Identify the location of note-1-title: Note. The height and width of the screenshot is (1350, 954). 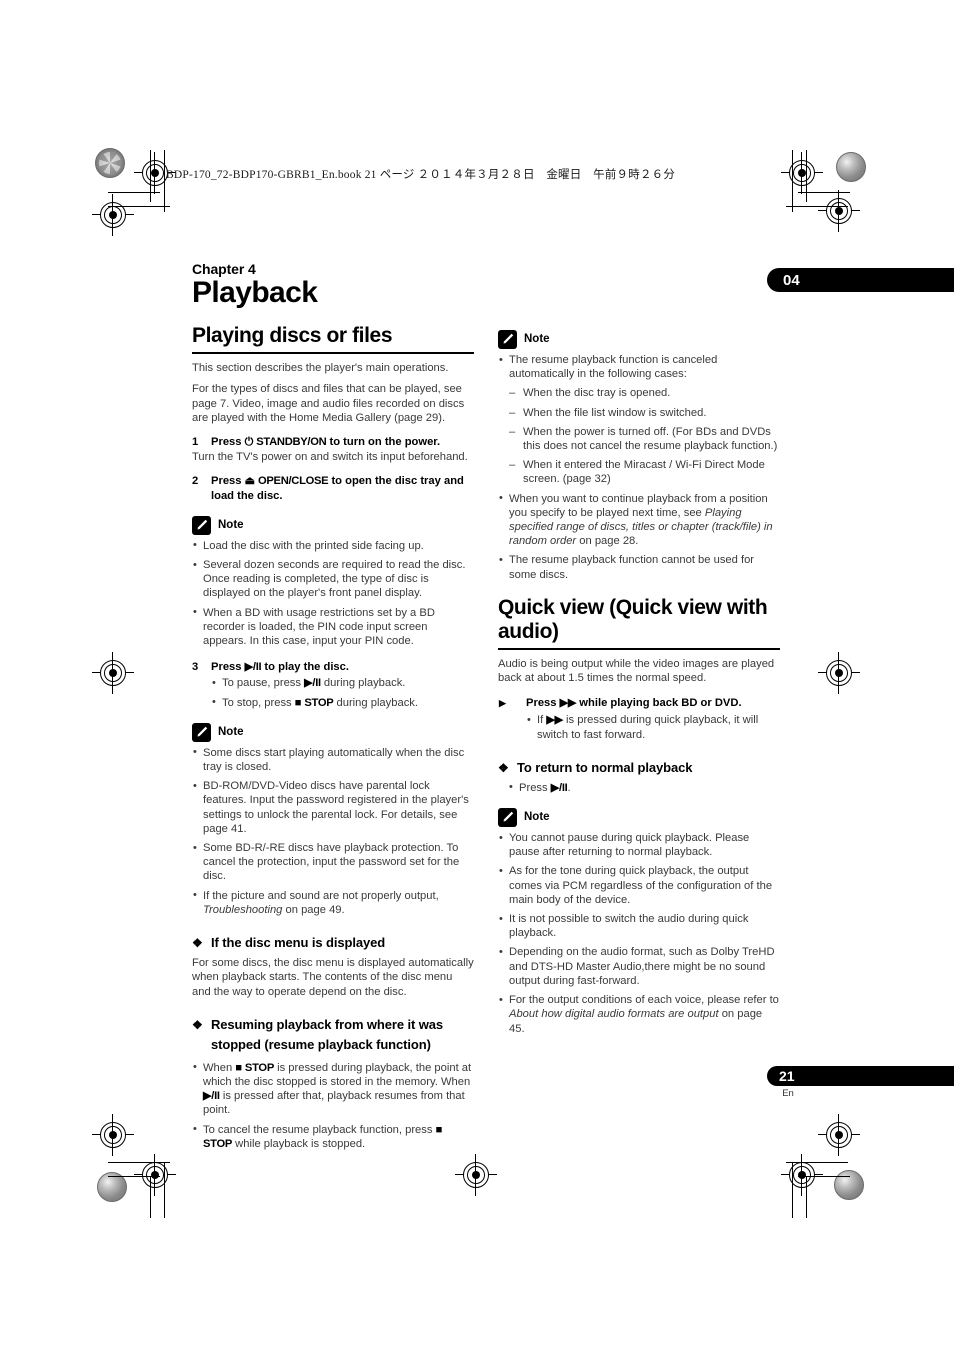
(231, 525).